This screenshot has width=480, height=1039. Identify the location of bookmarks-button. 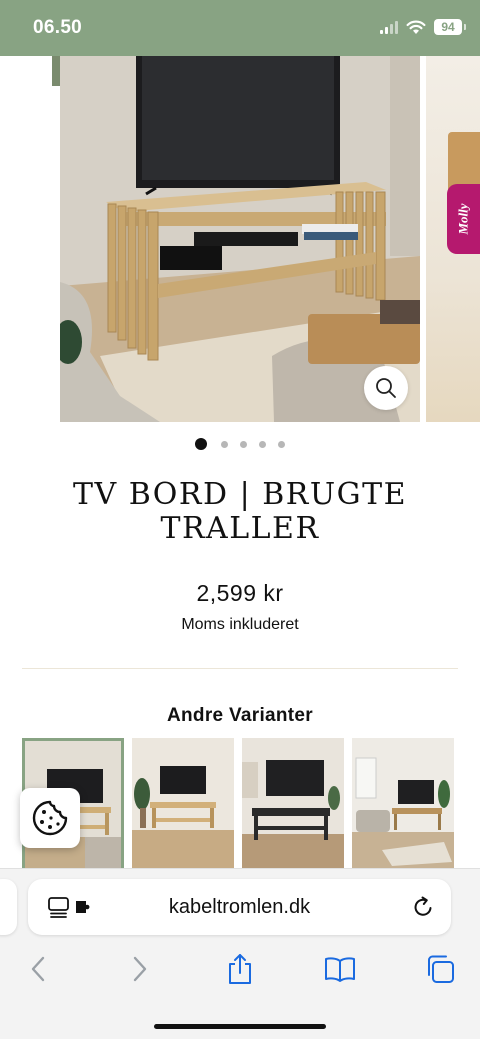
(340, 969).